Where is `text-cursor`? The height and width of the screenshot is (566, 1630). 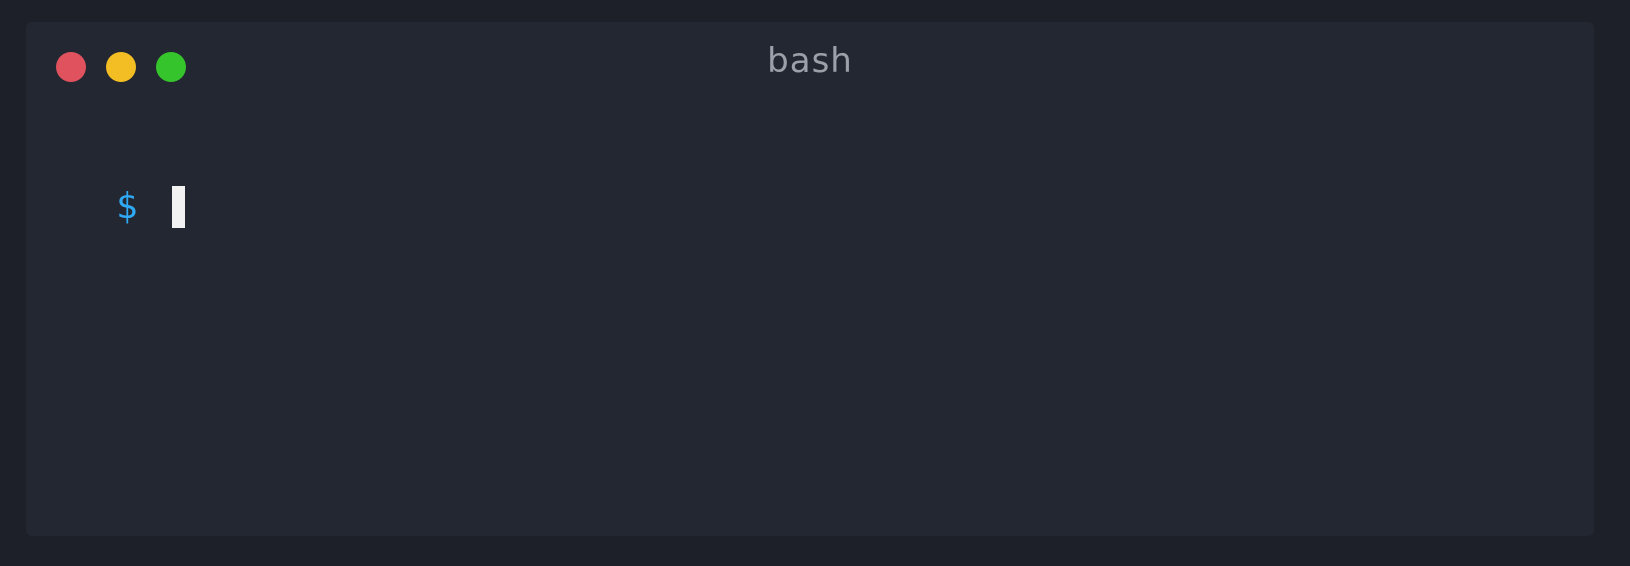
text-cursor is located at coordinates (178, 207).